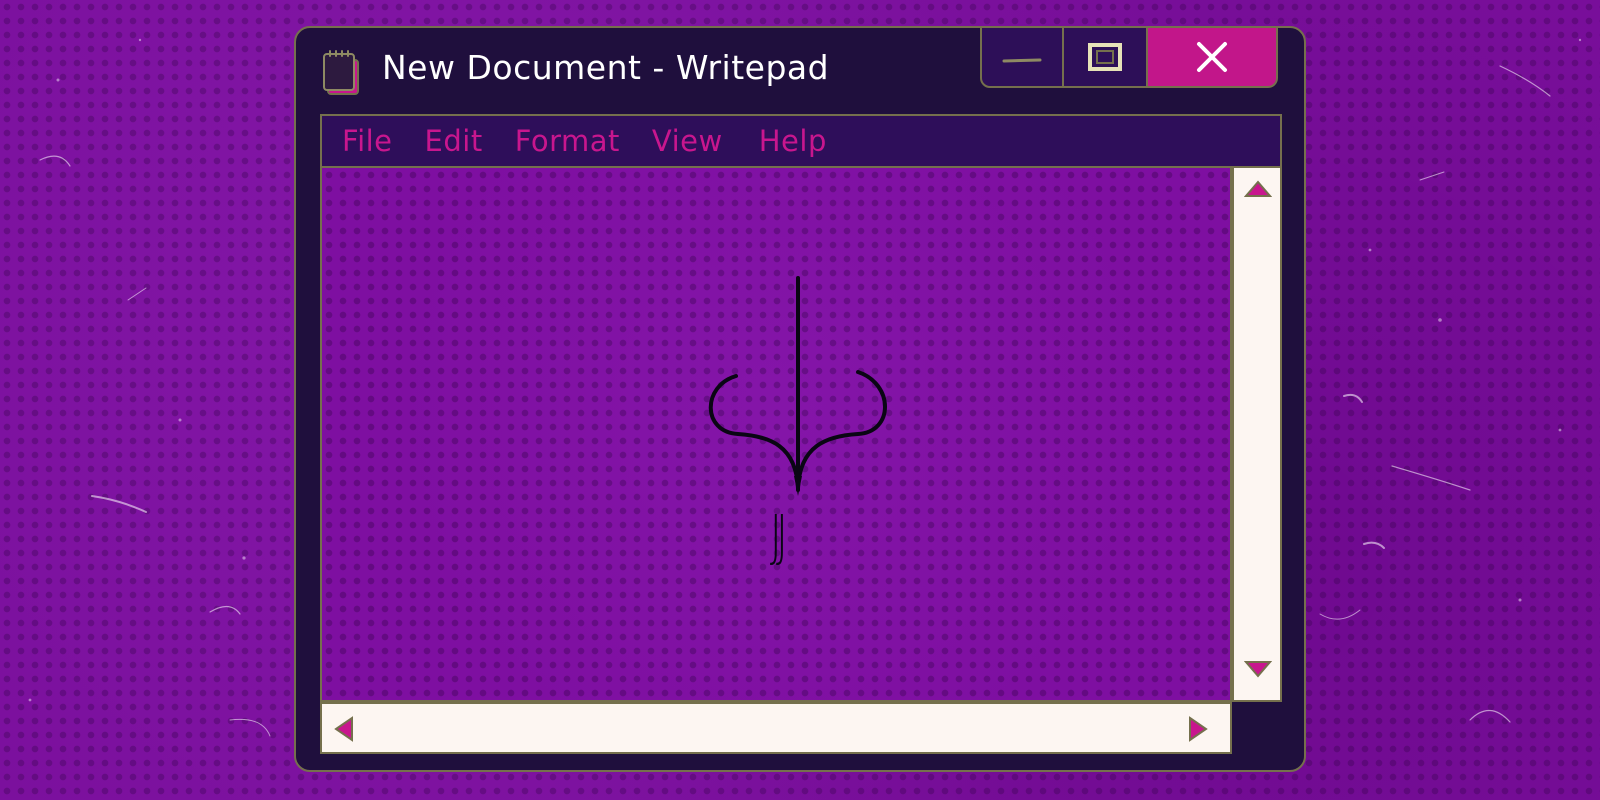 This screenshot has width=1600, height=800. What do you see at coordinates (1198, 729) in the screenshot?
I see `triangle-right-icon` at bounding box center [1198, 729].